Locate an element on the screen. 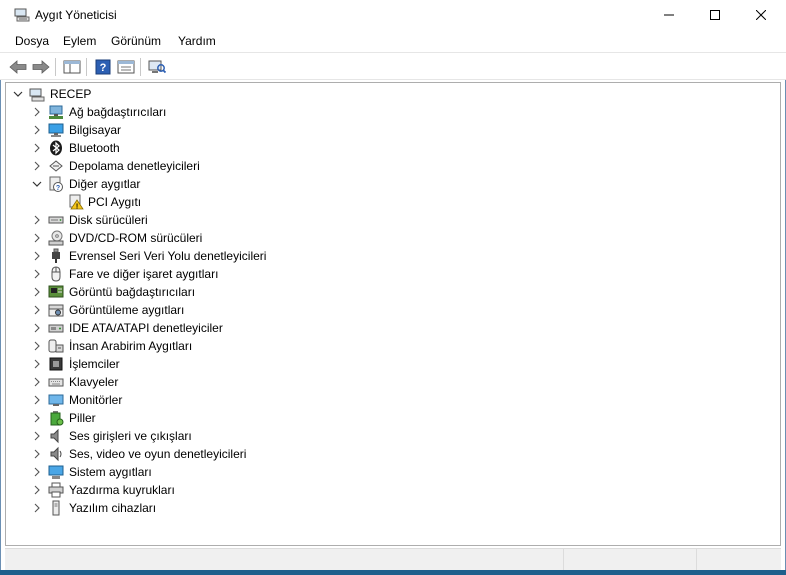 Image resolution: width=786 pixels, height=575 pixels. tree-item: Ağ bağdaştırıcıları is located at coordinates (391, 112).